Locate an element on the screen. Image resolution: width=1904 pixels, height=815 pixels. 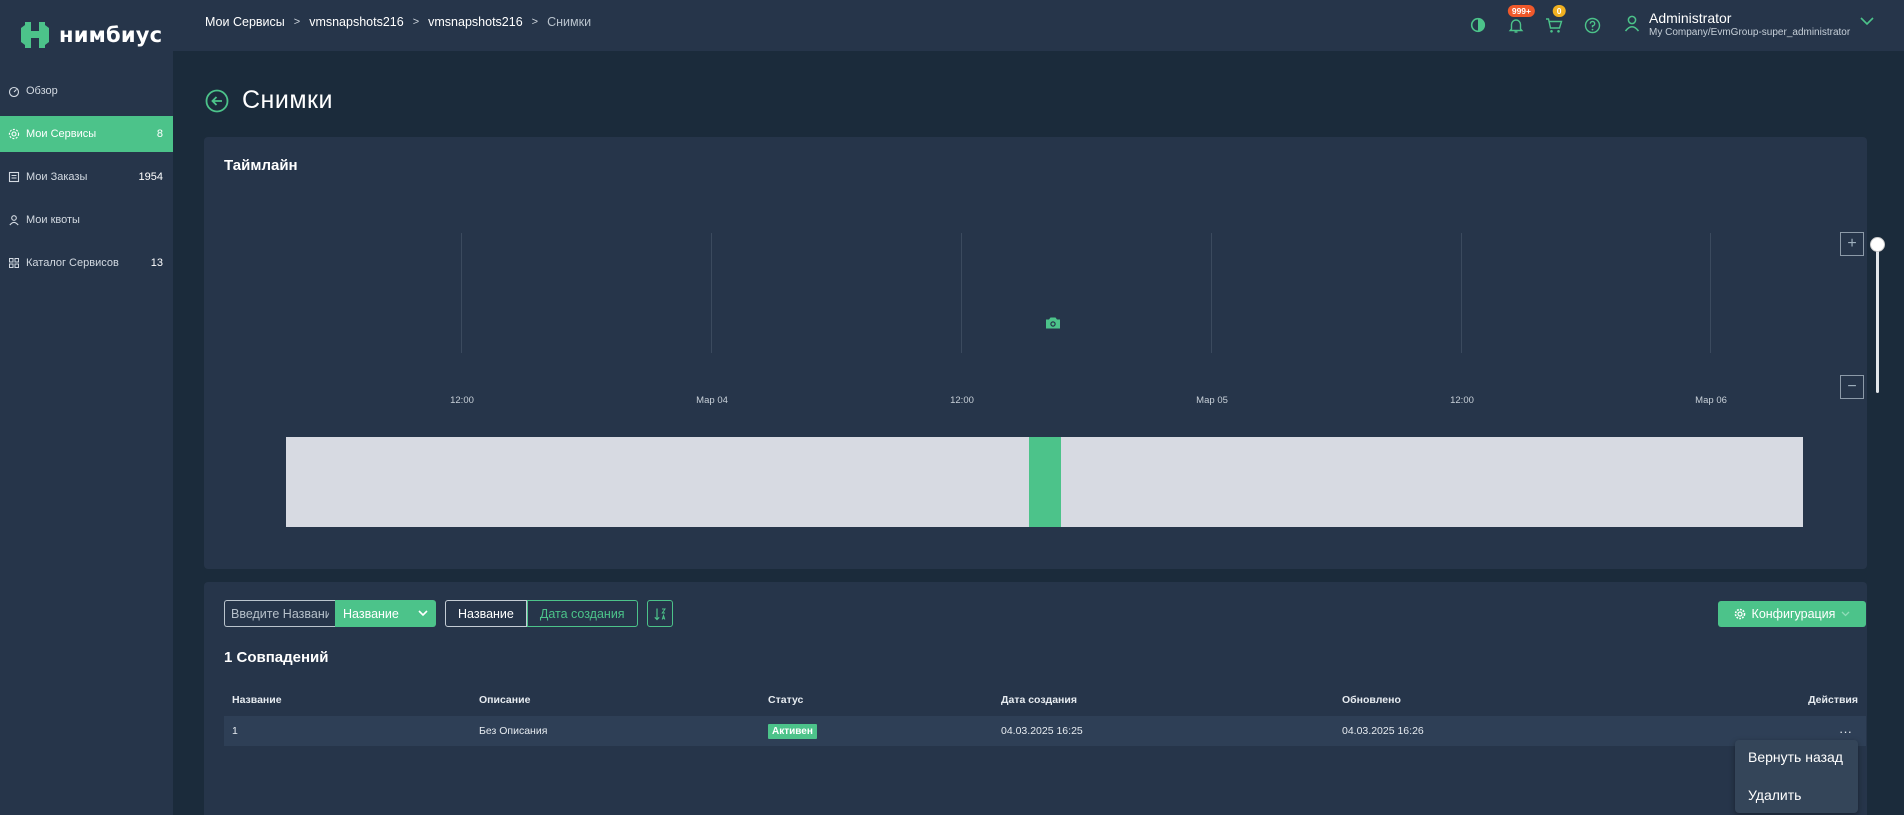
user-avatar-icon is located at coordinates (1632, 23).